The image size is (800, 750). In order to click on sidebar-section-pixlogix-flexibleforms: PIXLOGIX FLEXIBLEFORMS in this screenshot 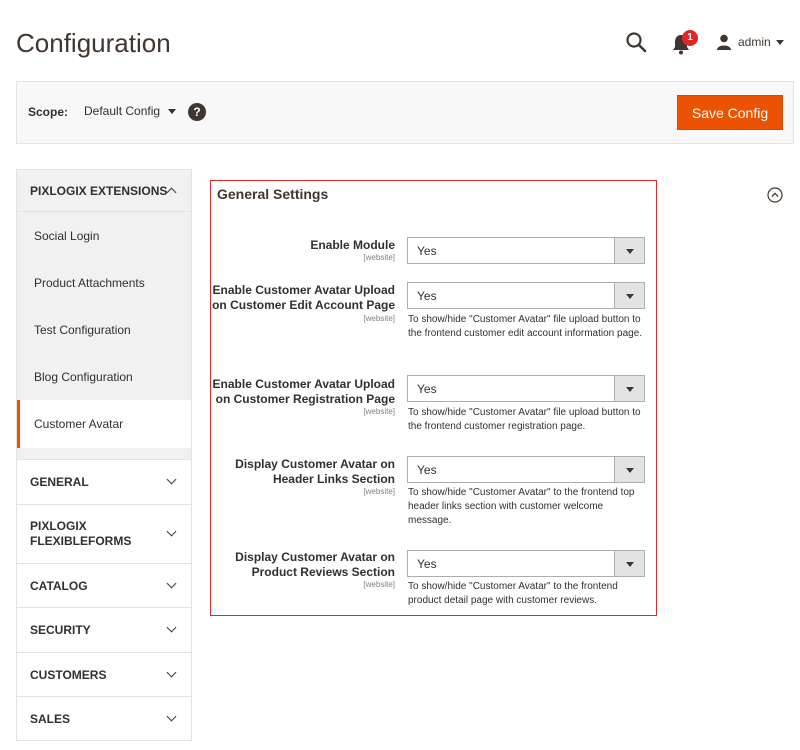, I will do `click(104, 534)`.